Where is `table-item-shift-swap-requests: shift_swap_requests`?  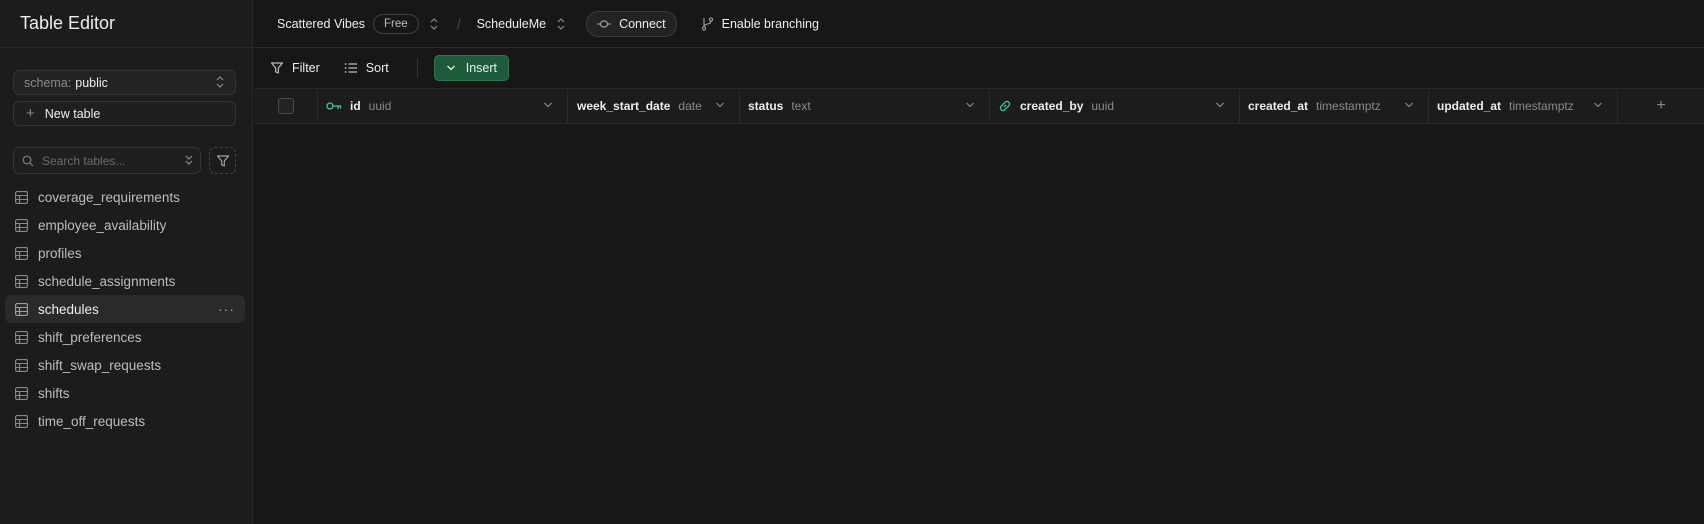
table-item-shift-swap-requests: shift_swap_requests is located at coordinates (125, 365).